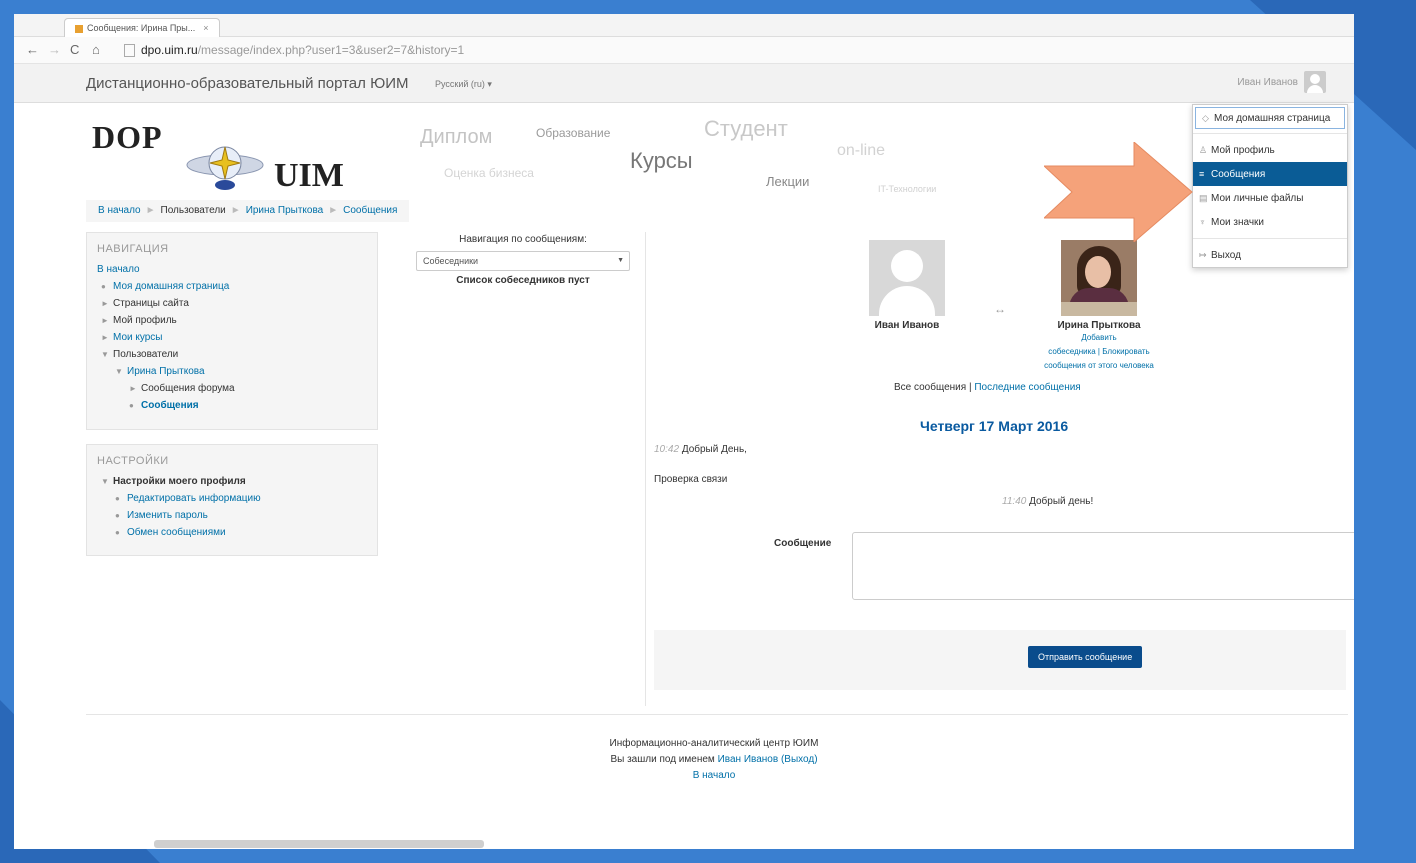 This screenshot has height=863, width=1416. What do you see at coordinates (1281, 83) in the screenshot?
I see `user-menu-toggle: Иван Иванов` at bounding box center [1281, 83].